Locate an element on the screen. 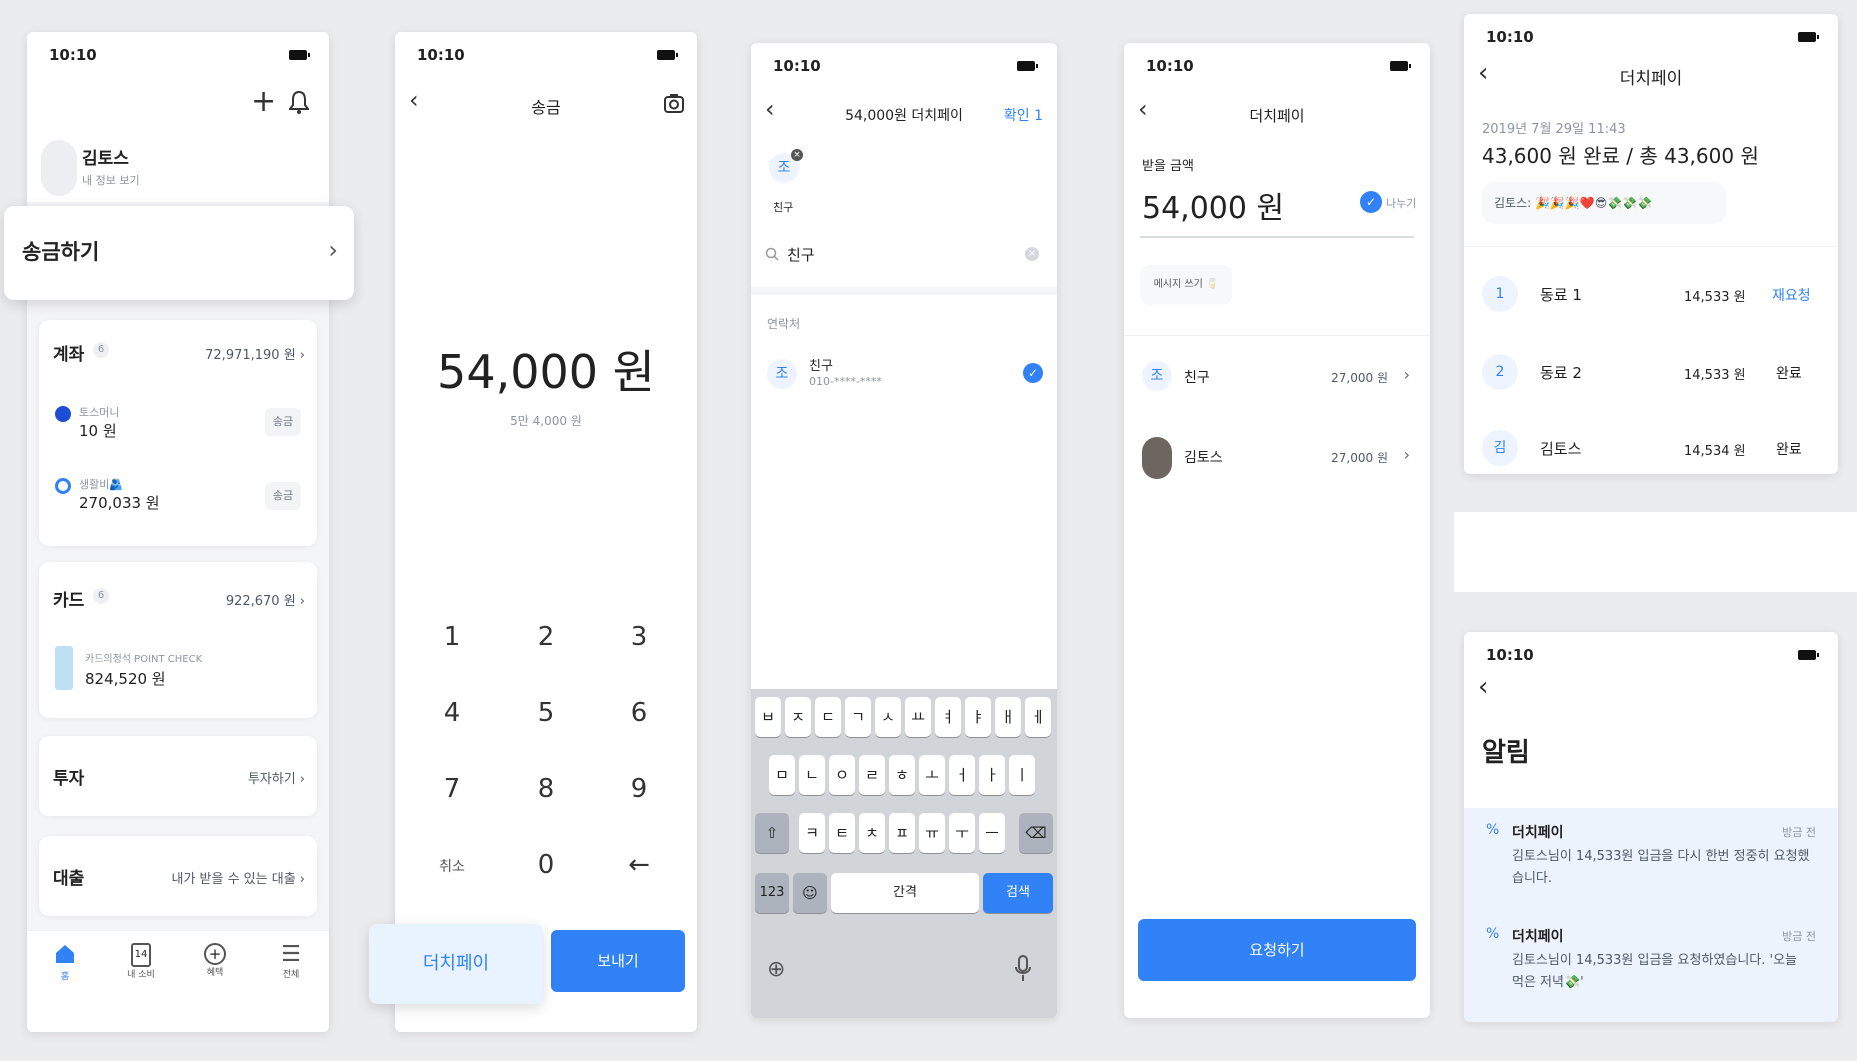 This screenshot has height=1061, width=1857. keypad-key: 1 is located at coordinates (452, 637).